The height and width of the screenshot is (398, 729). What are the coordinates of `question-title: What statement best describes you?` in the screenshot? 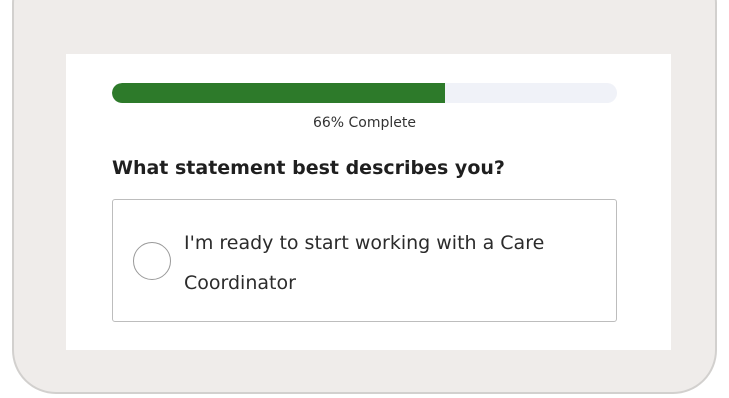 It's located at (308, 168).